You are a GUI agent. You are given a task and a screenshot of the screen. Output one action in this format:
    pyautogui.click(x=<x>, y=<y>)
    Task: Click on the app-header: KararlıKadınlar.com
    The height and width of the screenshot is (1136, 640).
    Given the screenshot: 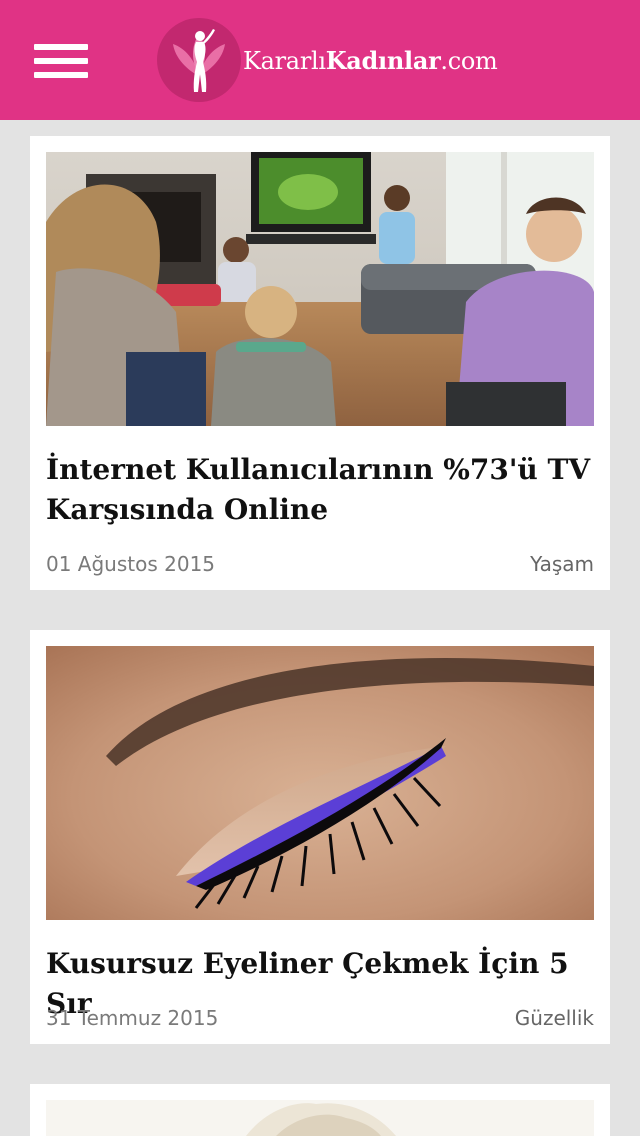 What is the action you would take?
    pyautogui.click(x=320, y=60)
    